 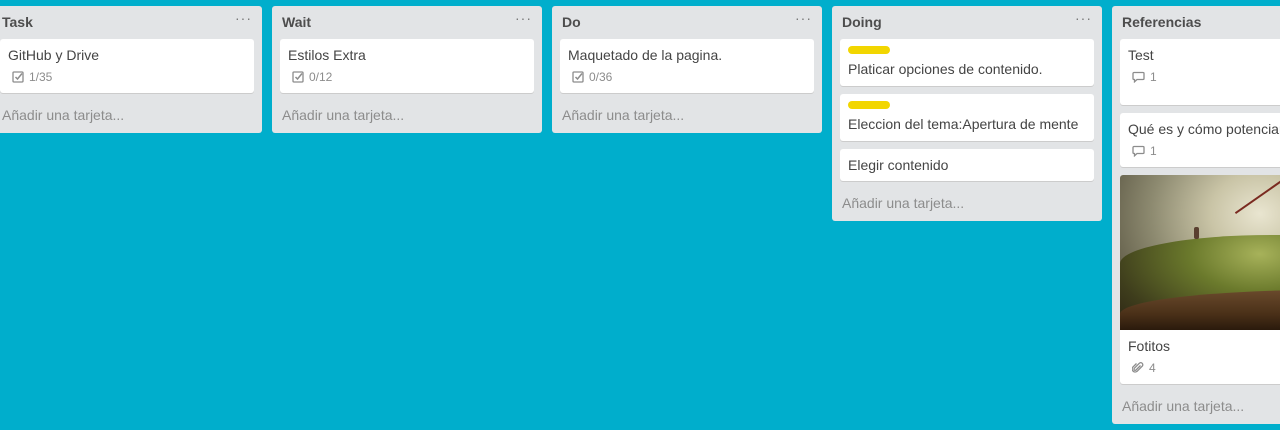 What do you see at coordinates (571, 22) in the screenshot?
I see `list-title: Do` at bounding box center [571, 22].